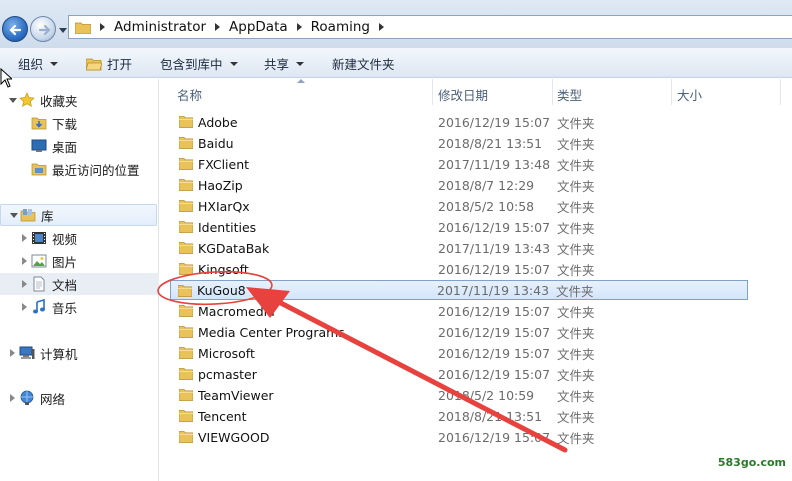 The image size is (792, 481). What do you see at coordinates (460, 248) in the screenshot?
I see `file-row-kgdatabak: KGDataBak 2017/11/19 13:43 文件夹` at bounding box center [460, 248].